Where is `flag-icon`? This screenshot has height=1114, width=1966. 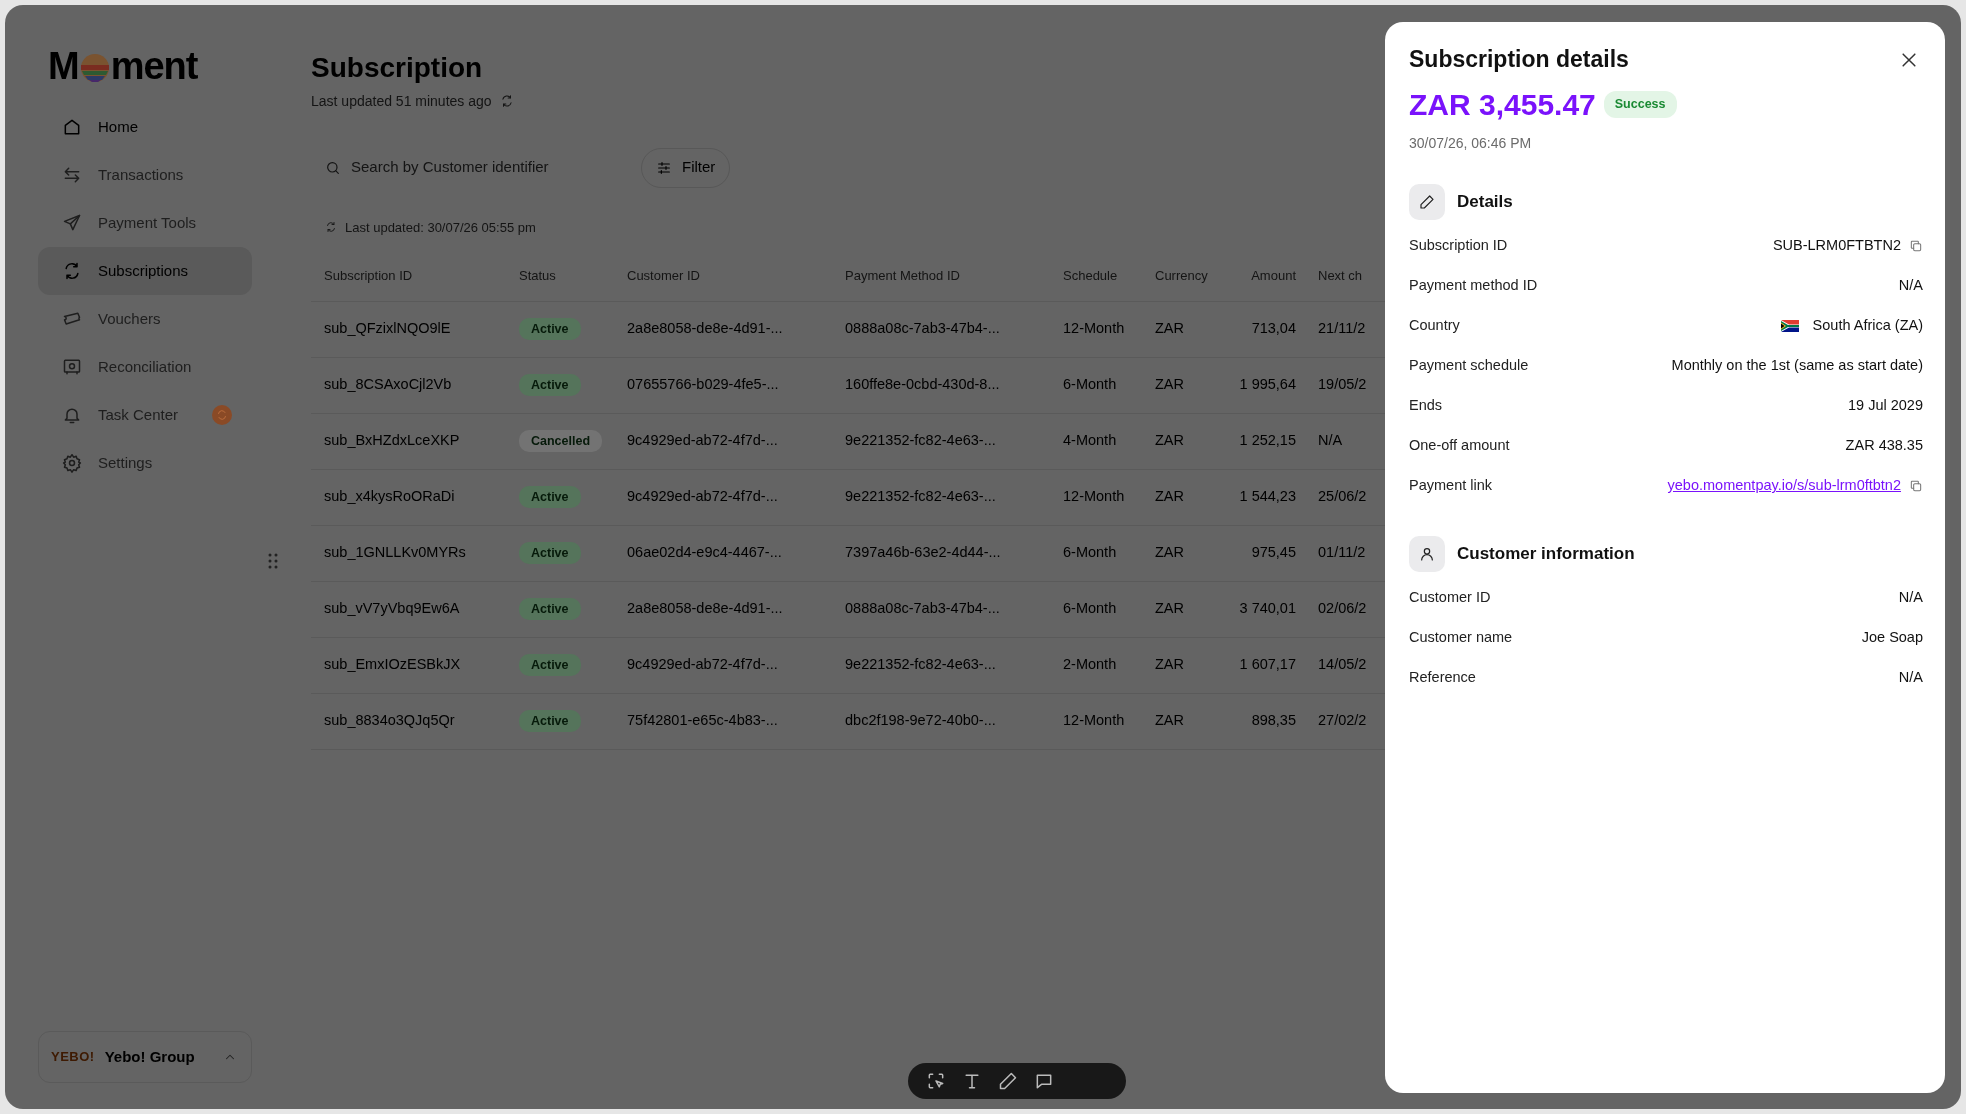 flag-icon is located at coordinates (1789, 326).